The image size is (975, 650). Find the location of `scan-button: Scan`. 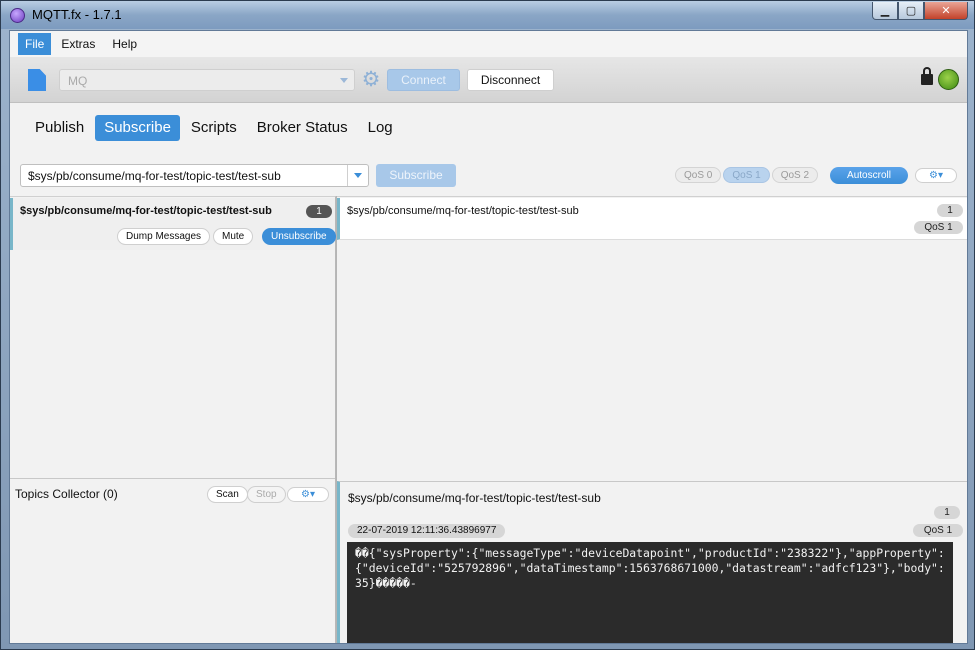

scan-button: Scan is located at coordinates (227, 494).